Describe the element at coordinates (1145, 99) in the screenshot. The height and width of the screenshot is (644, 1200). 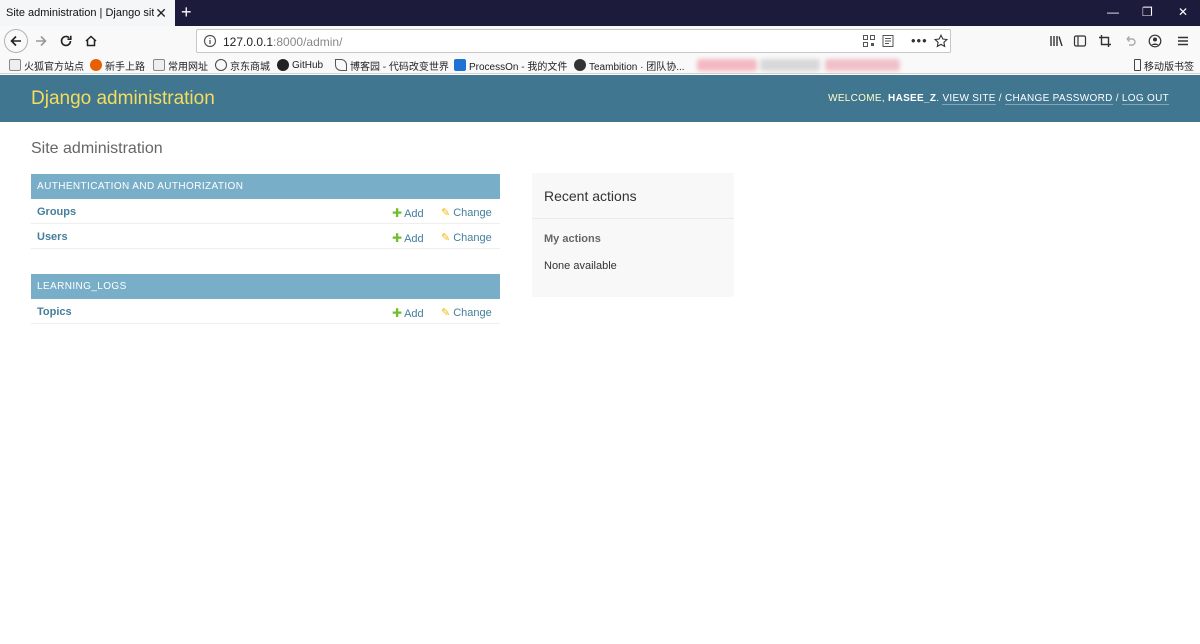
I see `log-out-link: LOG OUT` at that location.